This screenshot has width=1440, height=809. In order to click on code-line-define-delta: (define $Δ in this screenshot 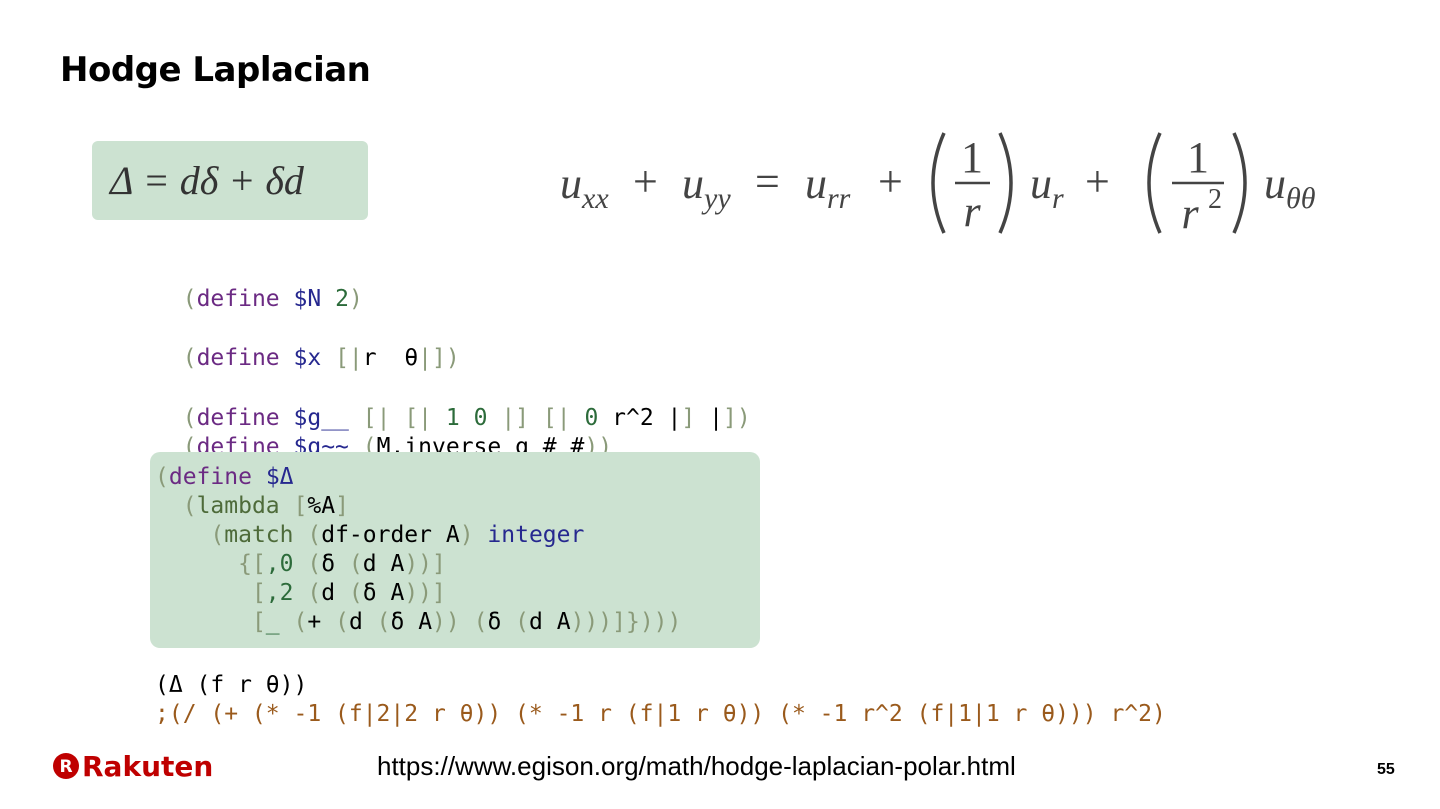, I will do `click(224, 477)`.